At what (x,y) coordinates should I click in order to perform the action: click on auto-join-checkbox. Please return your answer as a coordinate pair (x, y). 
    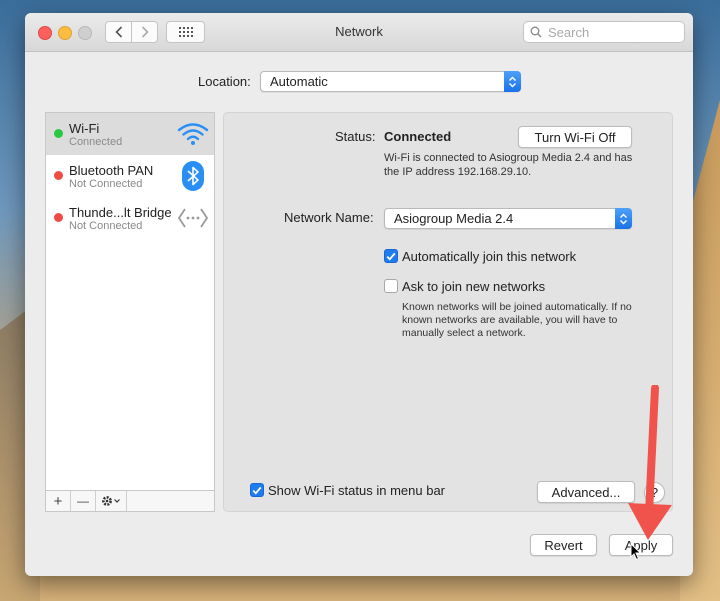
    Looking at the image, I should click on (391, 256).